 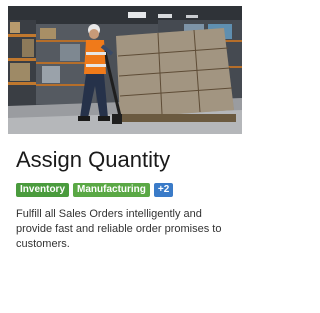 What do you see at coordinates (111, 190) in the screenshot?
I see `tag-manufacturing: Manufacturing` at bounding box center [111, 190].